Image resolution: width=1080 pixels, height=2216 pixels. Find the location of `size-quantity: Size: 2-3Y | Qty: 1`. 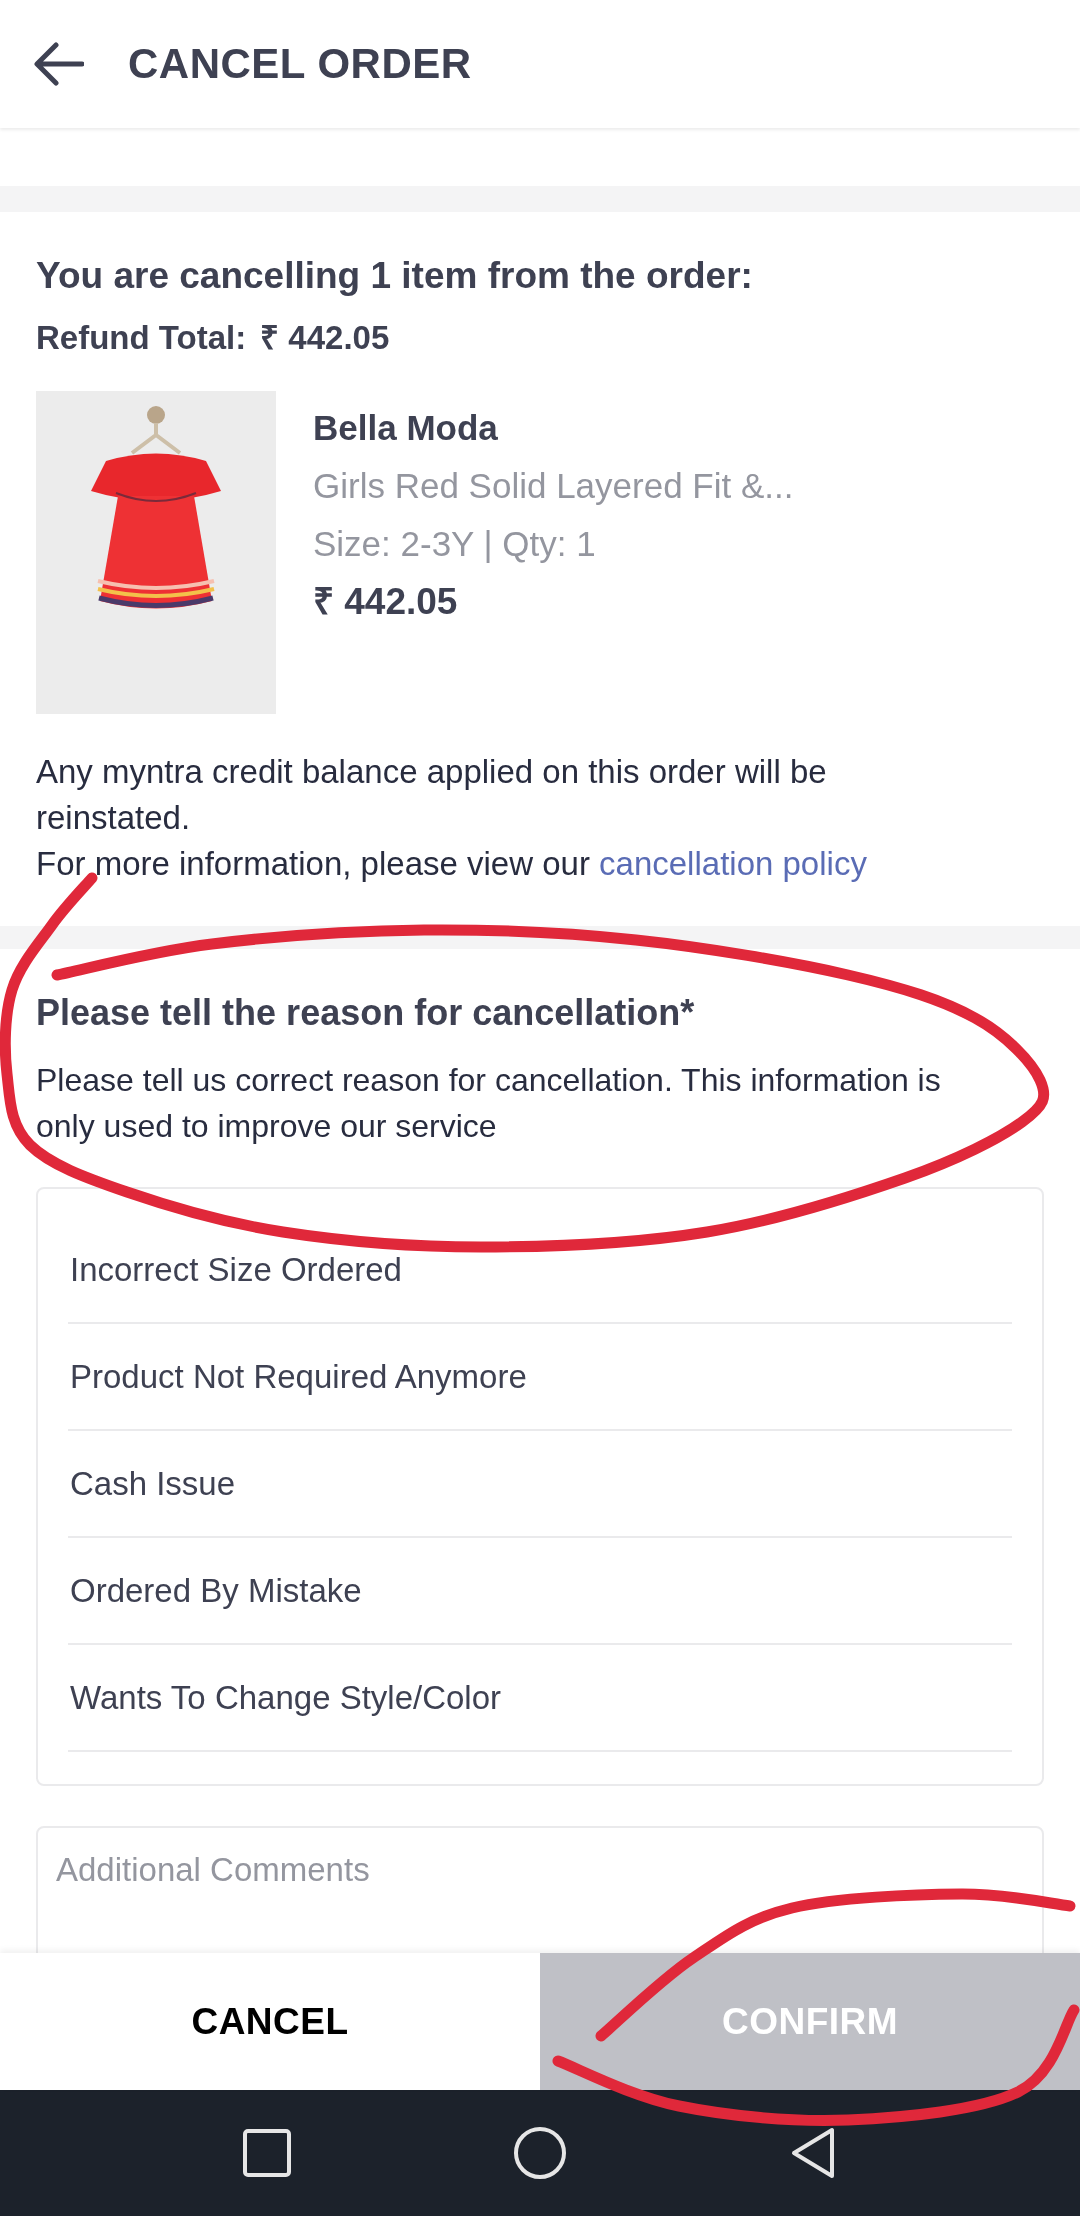

size-quantity: Size: 2-3Y | Qty: 1 is located at coordinates (455, 544).